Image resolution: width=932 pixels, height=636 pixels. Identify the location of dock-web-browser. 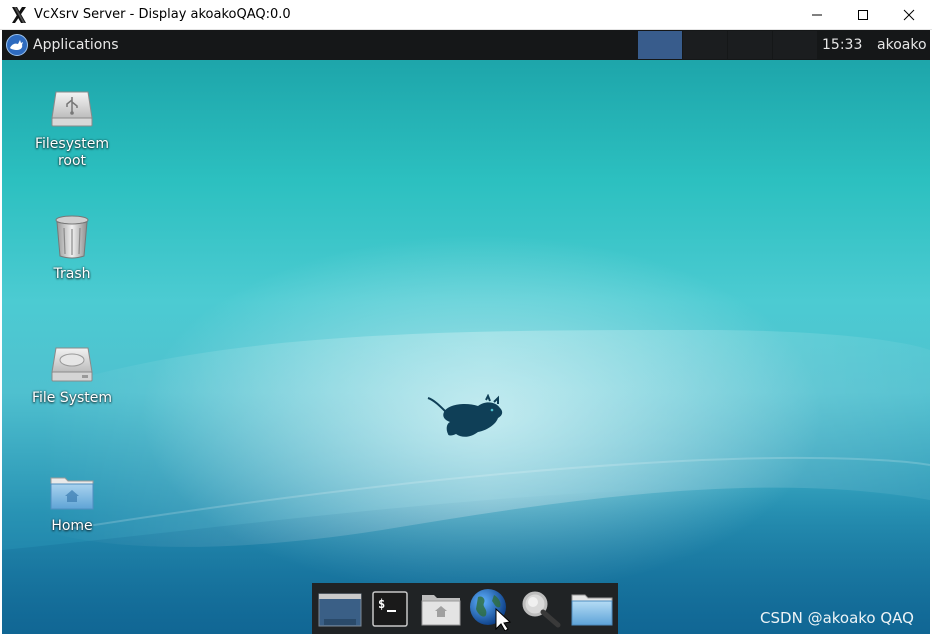
(491, 609).